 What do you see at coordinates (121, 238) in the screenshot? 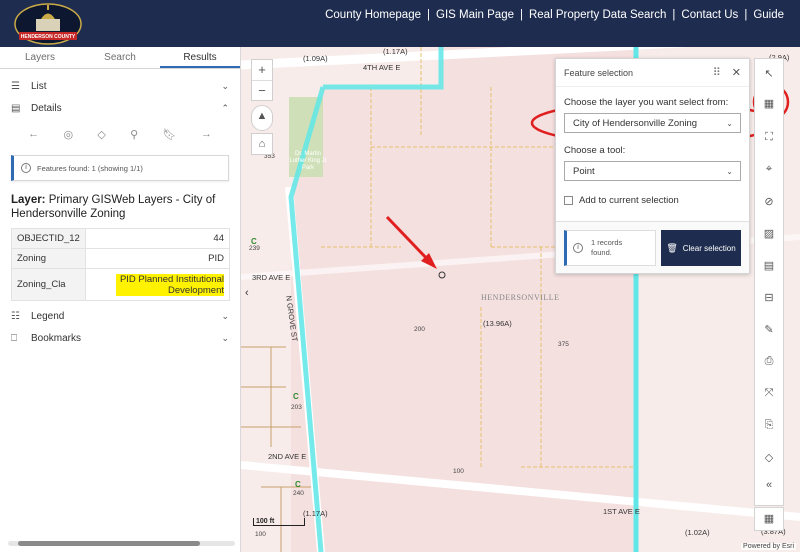
I see `table-row: OBJECTID_12 44` at bounding box center [121, 238].